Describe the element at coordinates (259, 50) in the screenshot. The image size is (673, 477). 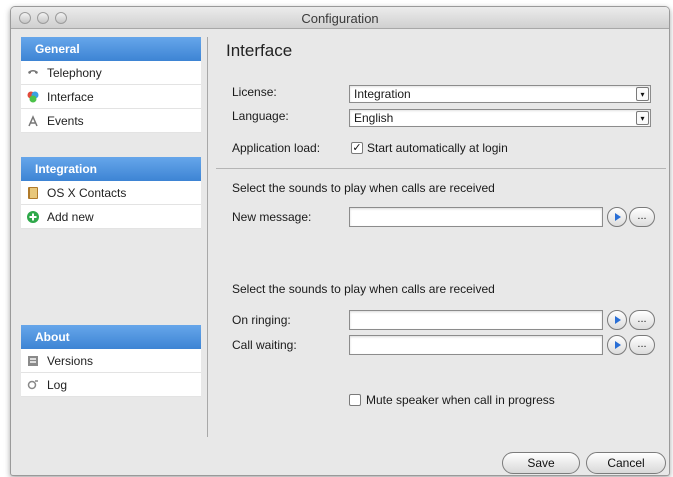
I see `page-title: Interface` at that location.